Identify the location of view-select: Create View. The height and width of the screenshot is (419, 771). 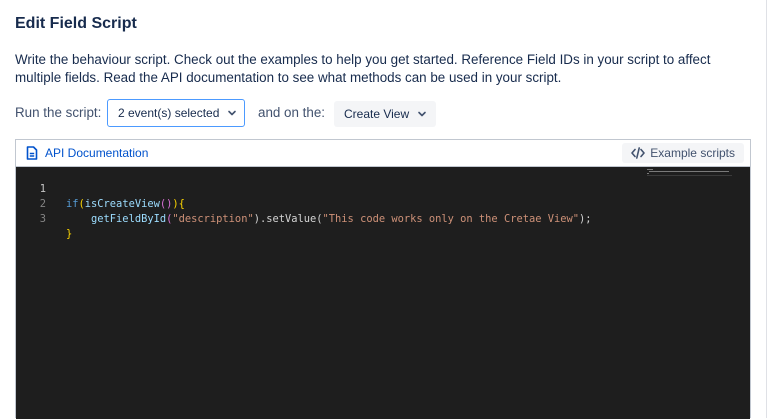
(385, 114).